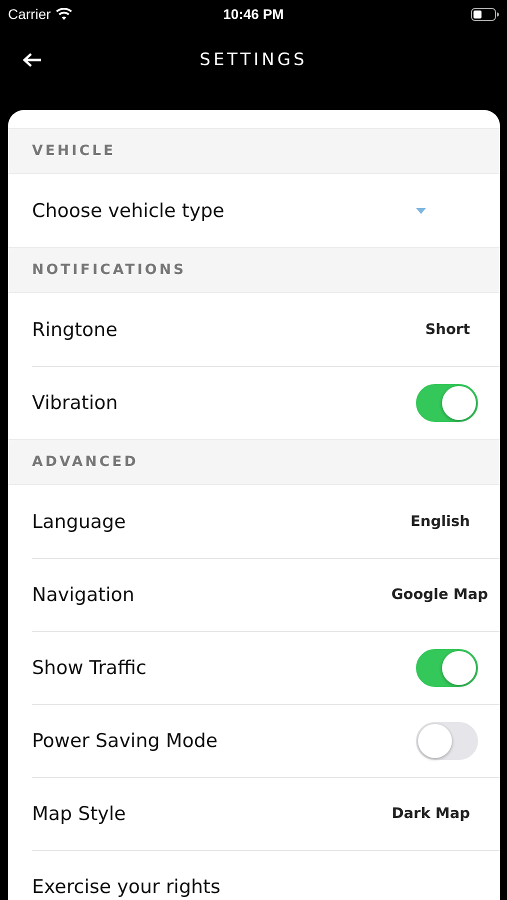 The height and width of the screenshot is (900, 507). What do you see at coordinates (439, 594) in the screenshot?
I see `setting-value: Google Map` at bounding box center [439, 594].